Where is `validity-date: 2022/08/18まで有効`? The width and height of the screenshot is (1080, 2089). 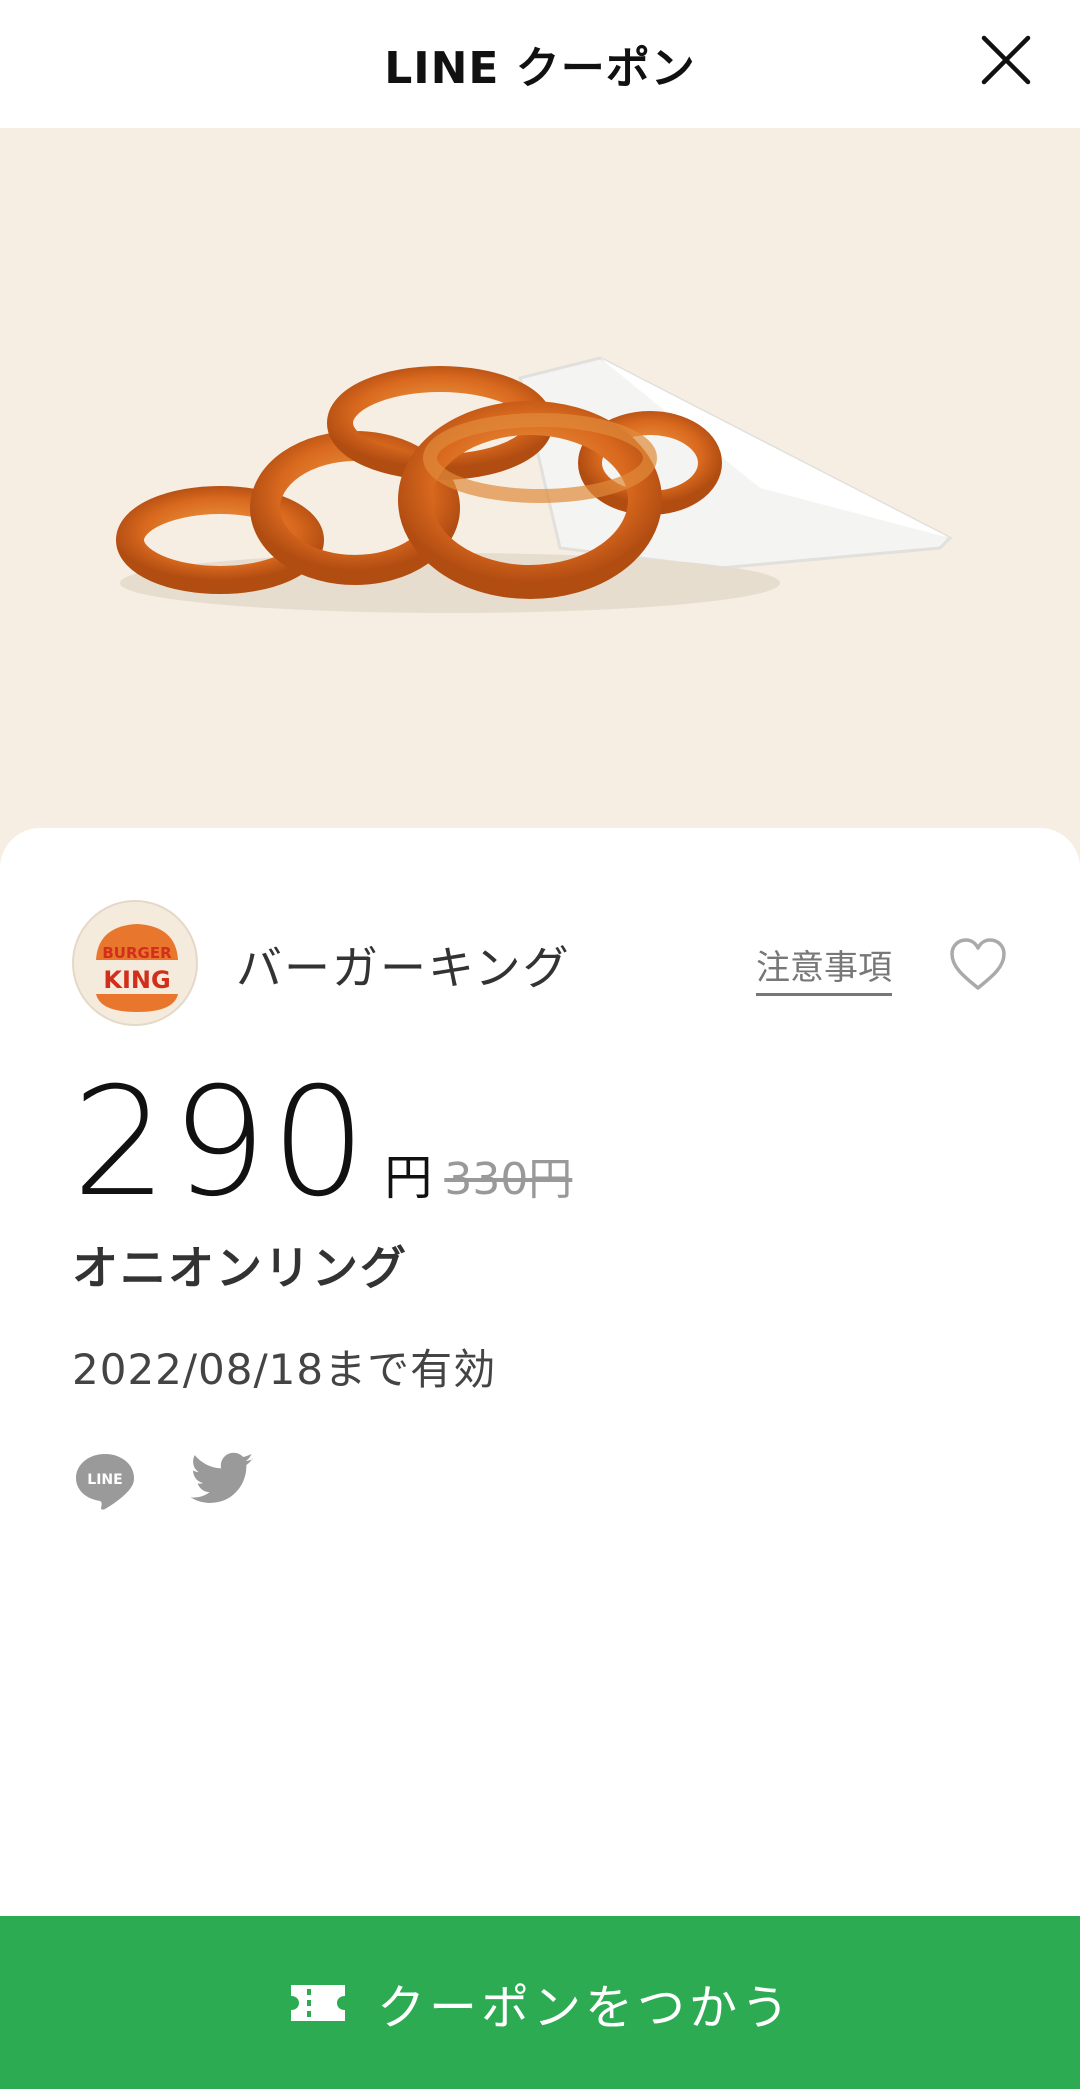 validity-date: 2022/08/18まで有効 is located at coordinates (284, 1369).